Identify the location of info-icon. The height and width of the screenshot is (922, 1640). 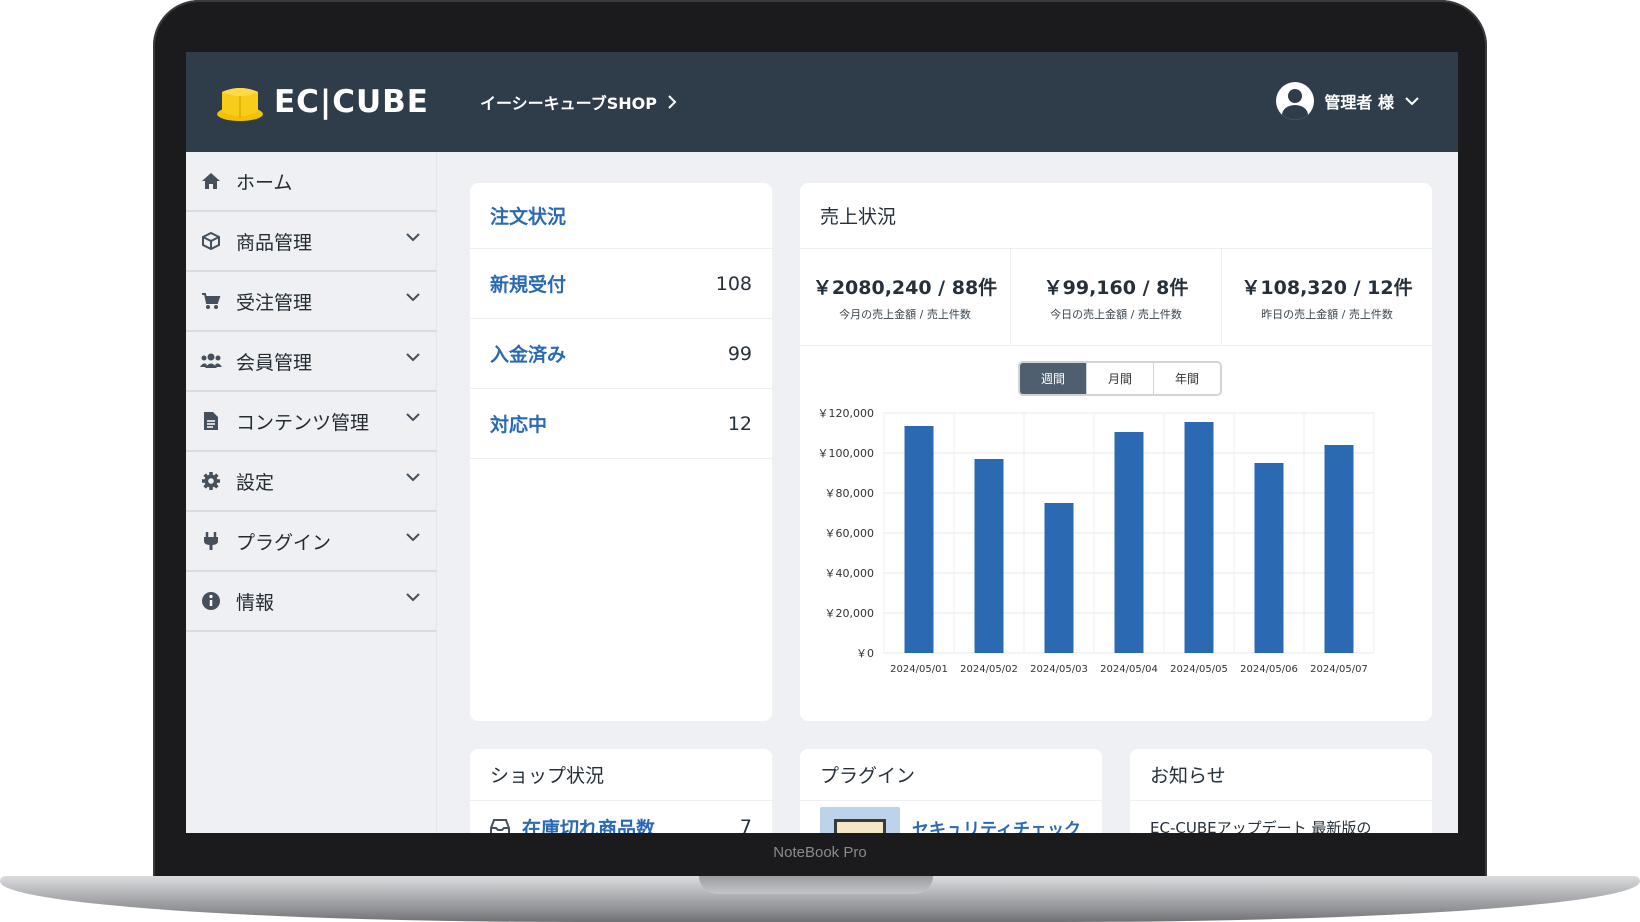
(211, 601).